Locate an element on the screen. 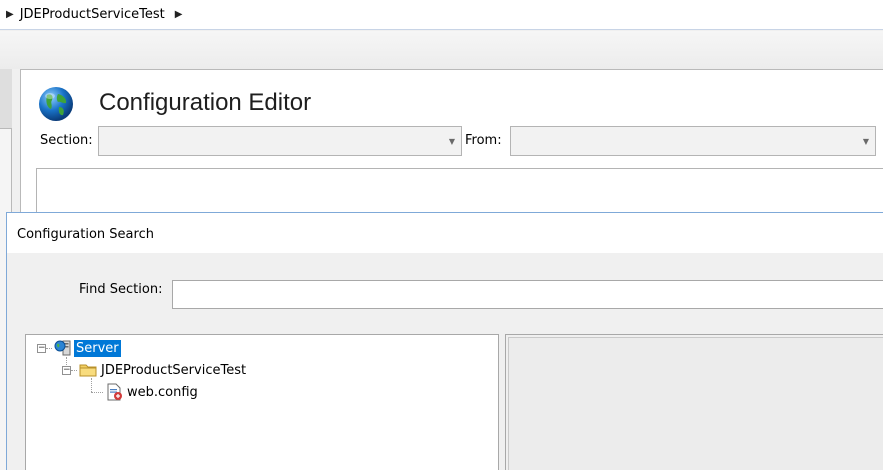 This screenshot has width=883, height=470. tree-node-label: JDEProductServiceTest is located at coordinates (174, 370).